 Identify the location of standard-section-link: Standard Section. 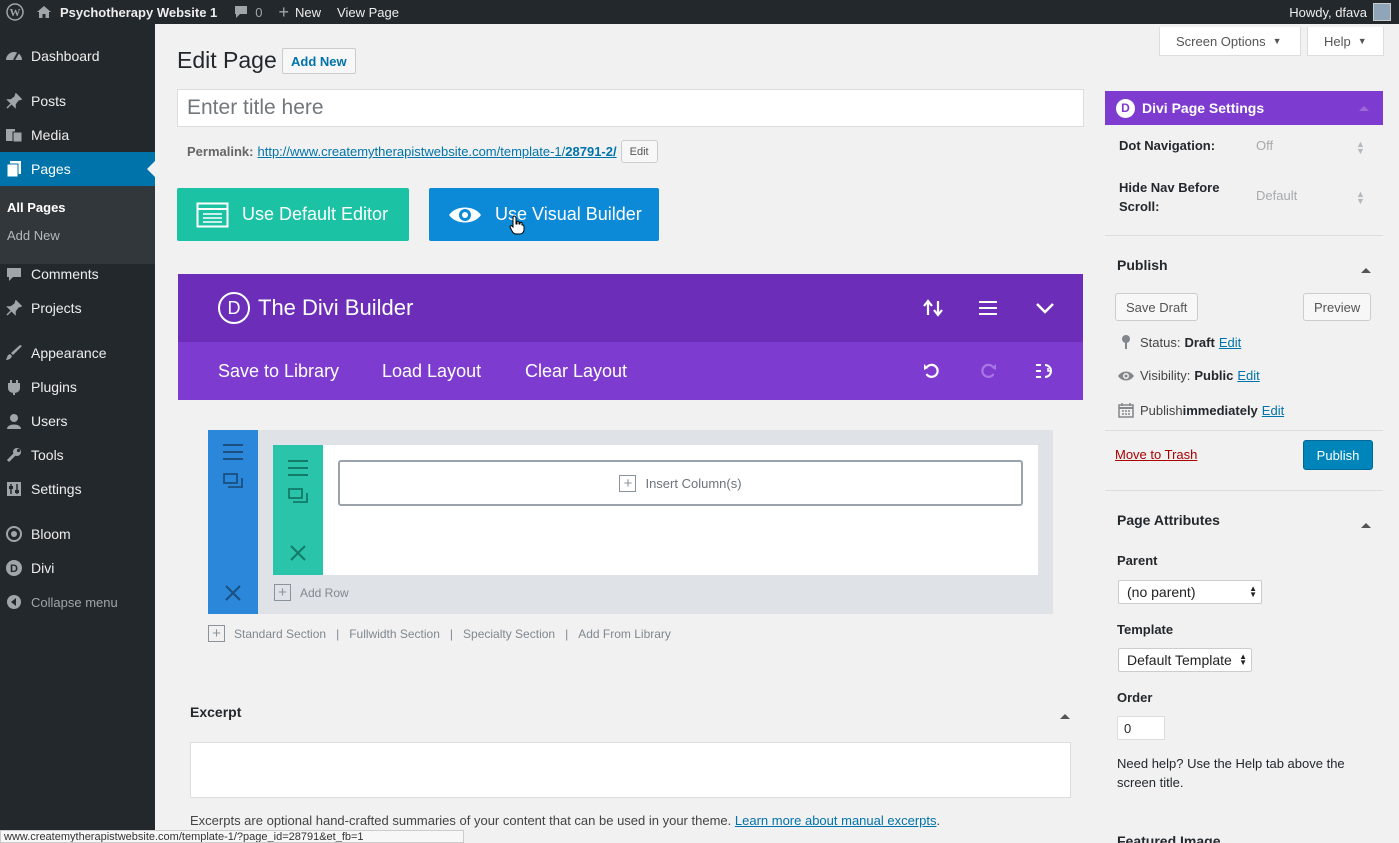
(280, 634).